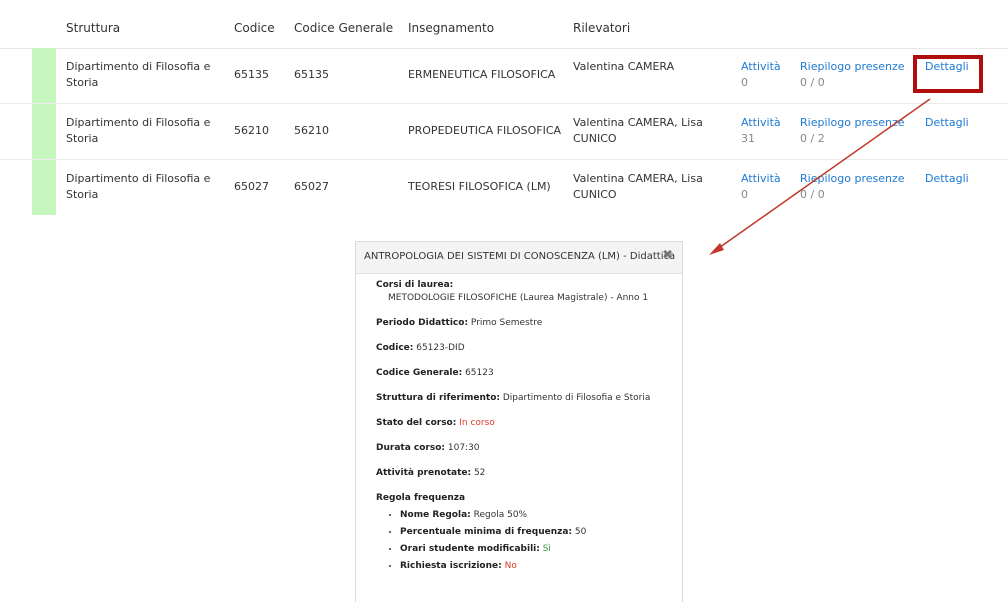 The image size is (1008, 602). I want to click on header-codice-generale: Codice Generale, so click(344, 28).